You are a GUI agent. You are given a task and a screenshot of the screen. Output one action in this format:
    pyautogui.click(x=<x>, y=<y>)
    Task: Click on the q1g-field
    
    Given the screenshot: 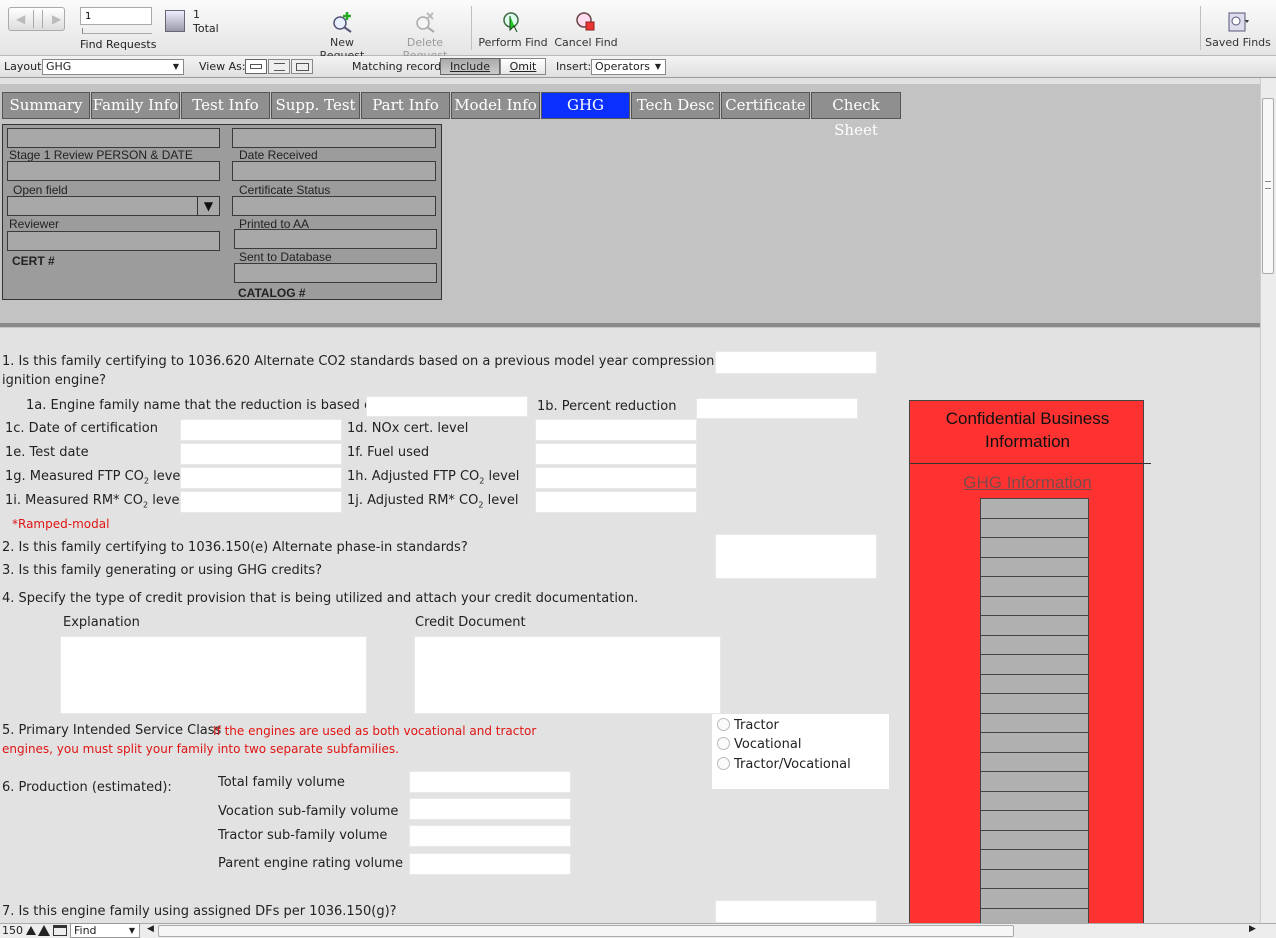 What is the action you would take?
    pyautogui.click(x=261, y=478)
    